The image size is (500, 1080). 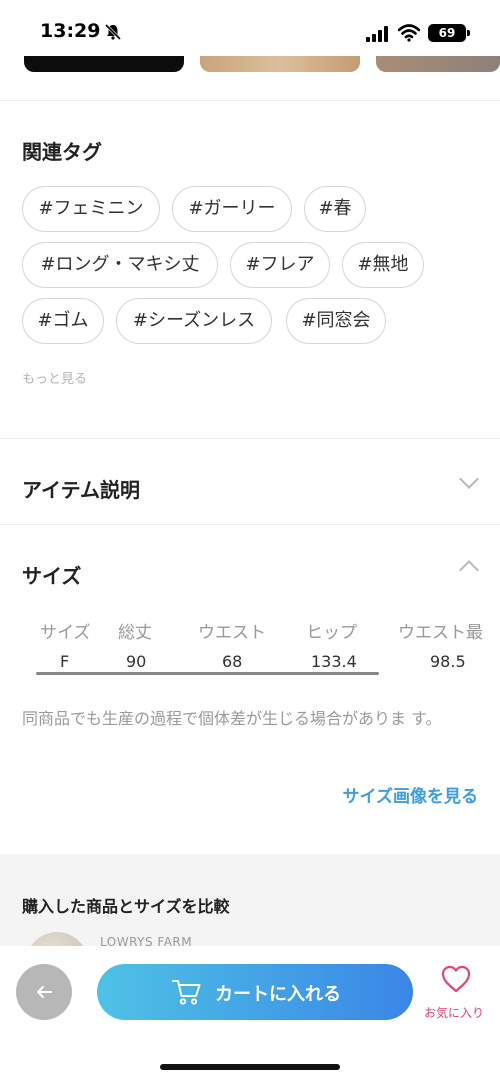 I want to click on horizontal-scrollbar, so click(x=207, y=673).